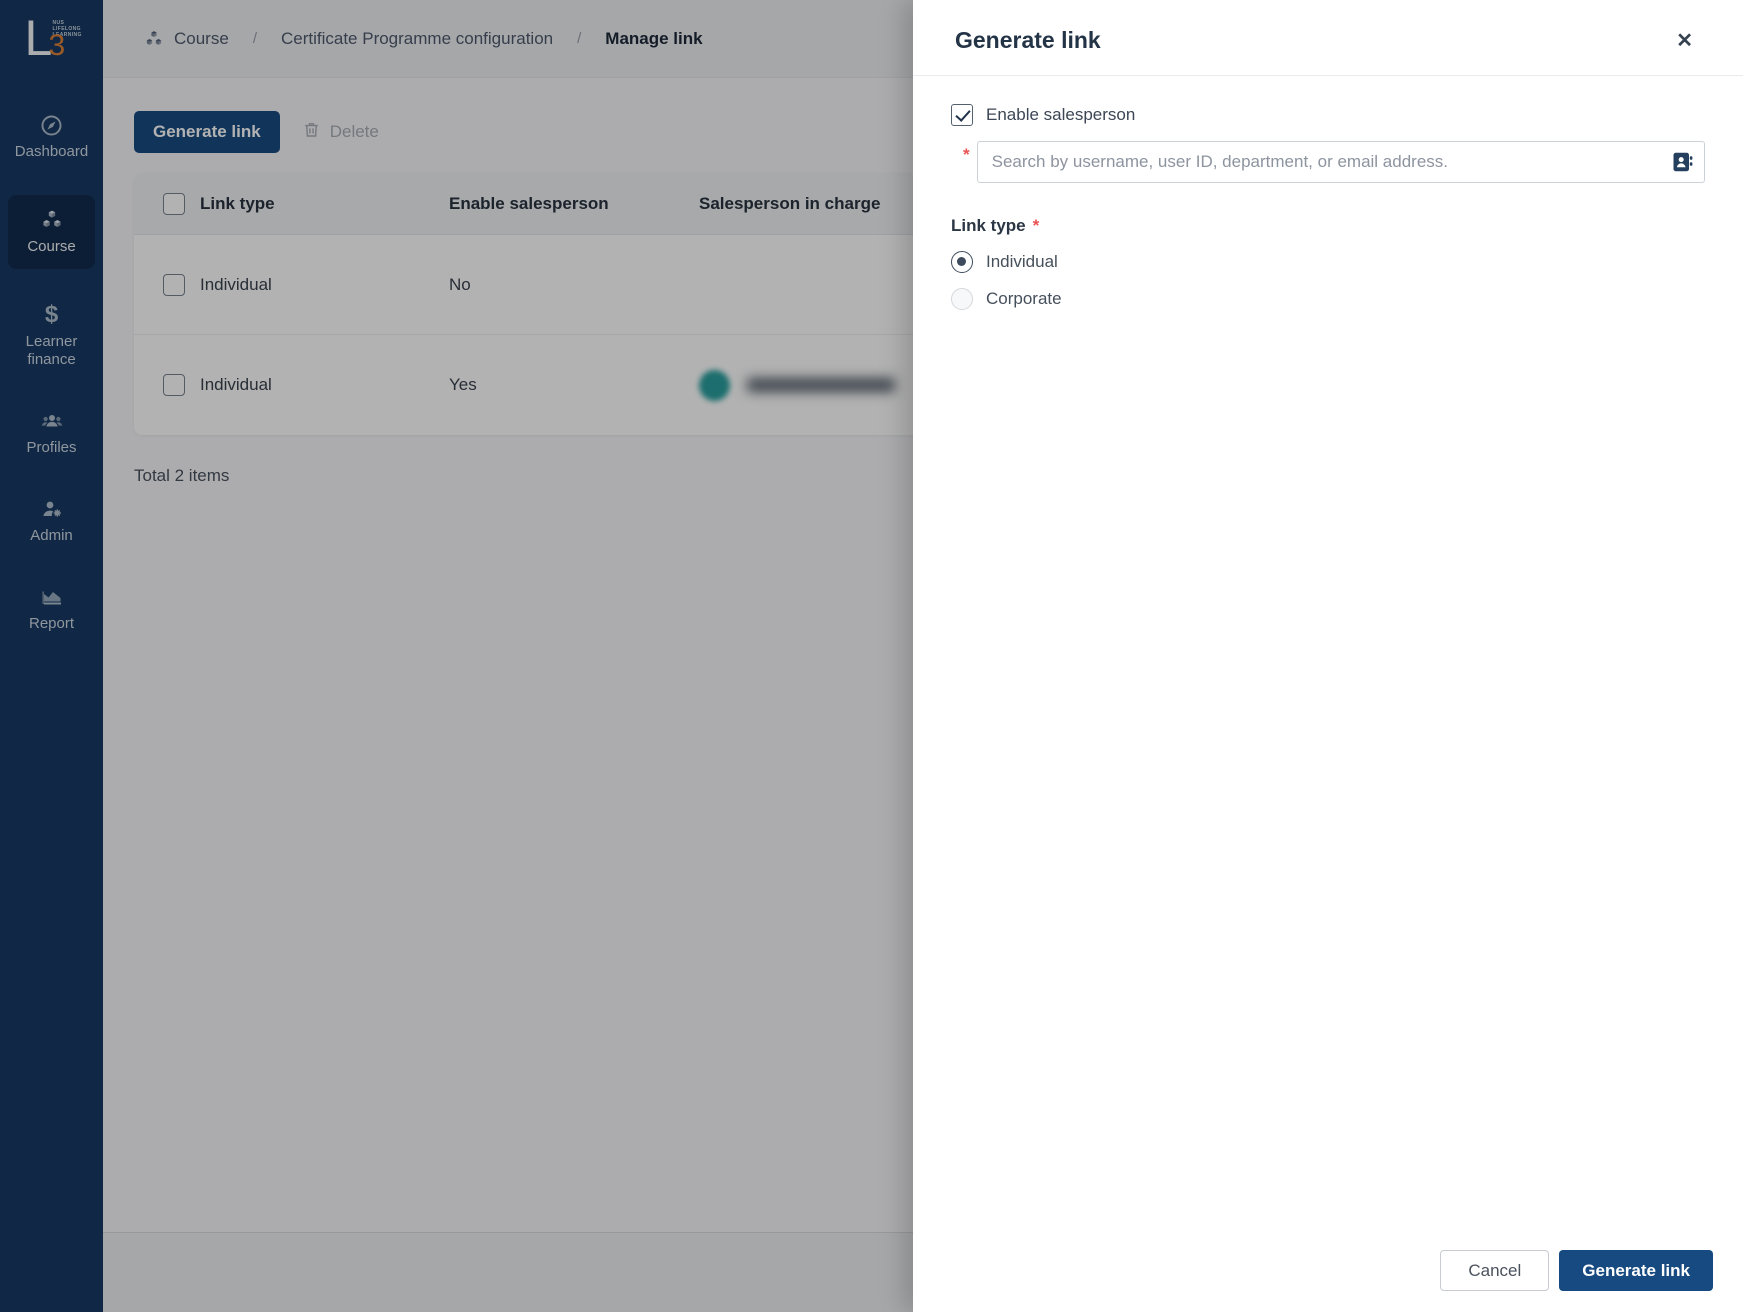 Image resolution: width=1743 pixels, height=1312 pixels. Describe the element at coordinates (1328, 115) in the screenshot. I see `enable-salesperson-field: Enable salesperson` at that location.